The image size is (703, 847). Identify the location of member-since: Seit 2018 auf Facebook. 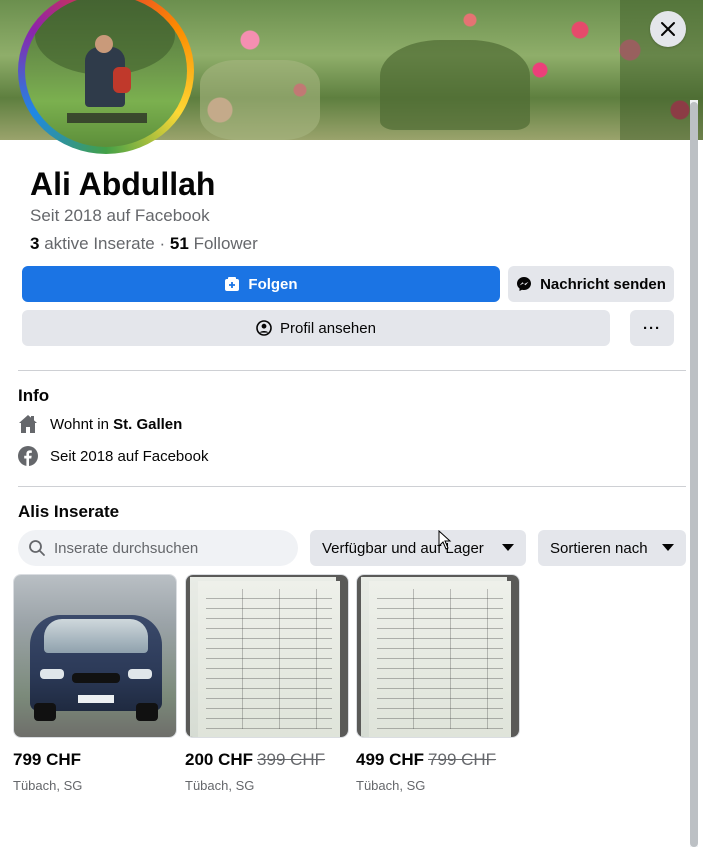
(120, 215).